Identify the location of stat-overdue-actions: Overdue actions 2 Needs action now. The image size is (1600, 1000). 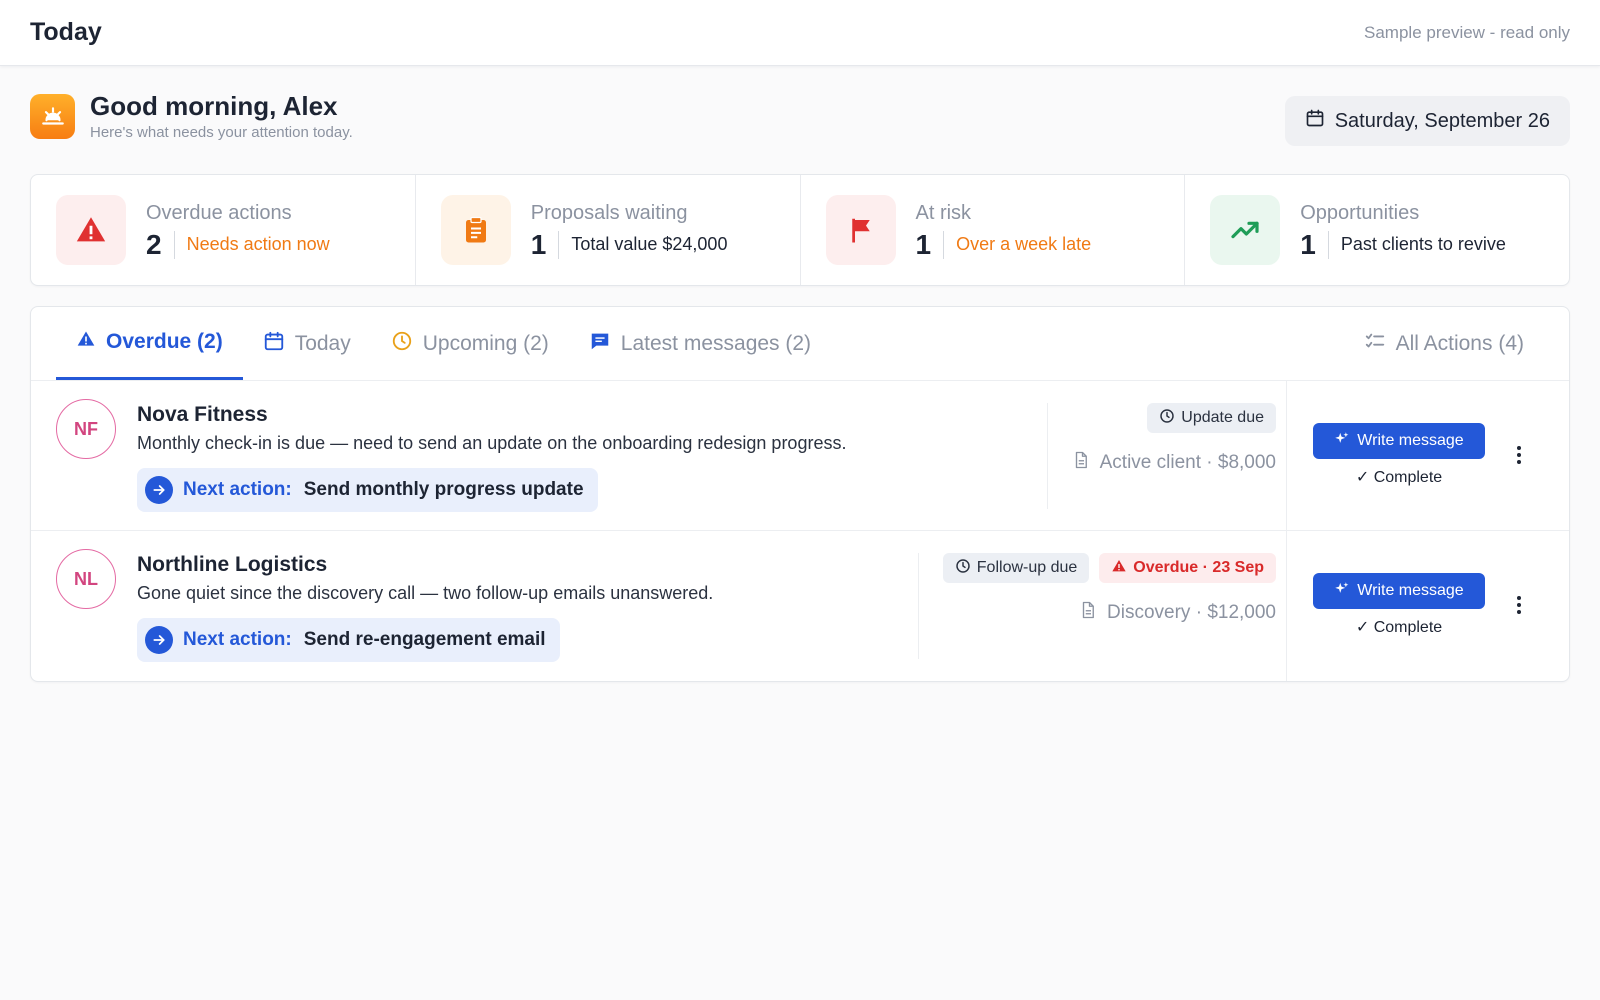
(223, 230).